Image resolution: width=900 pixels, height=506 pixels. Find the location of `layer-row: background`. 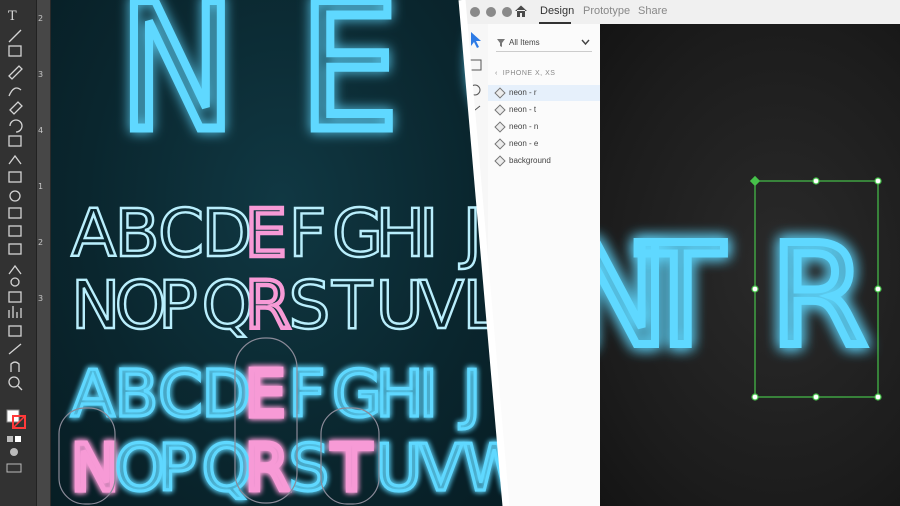

layer-row: background is located at coordinates (544, 161).